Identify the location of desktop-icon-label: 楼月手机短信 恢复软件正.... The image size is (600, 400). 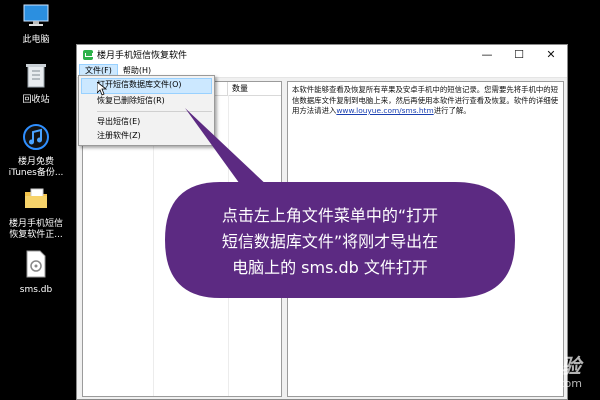
(35, 229).